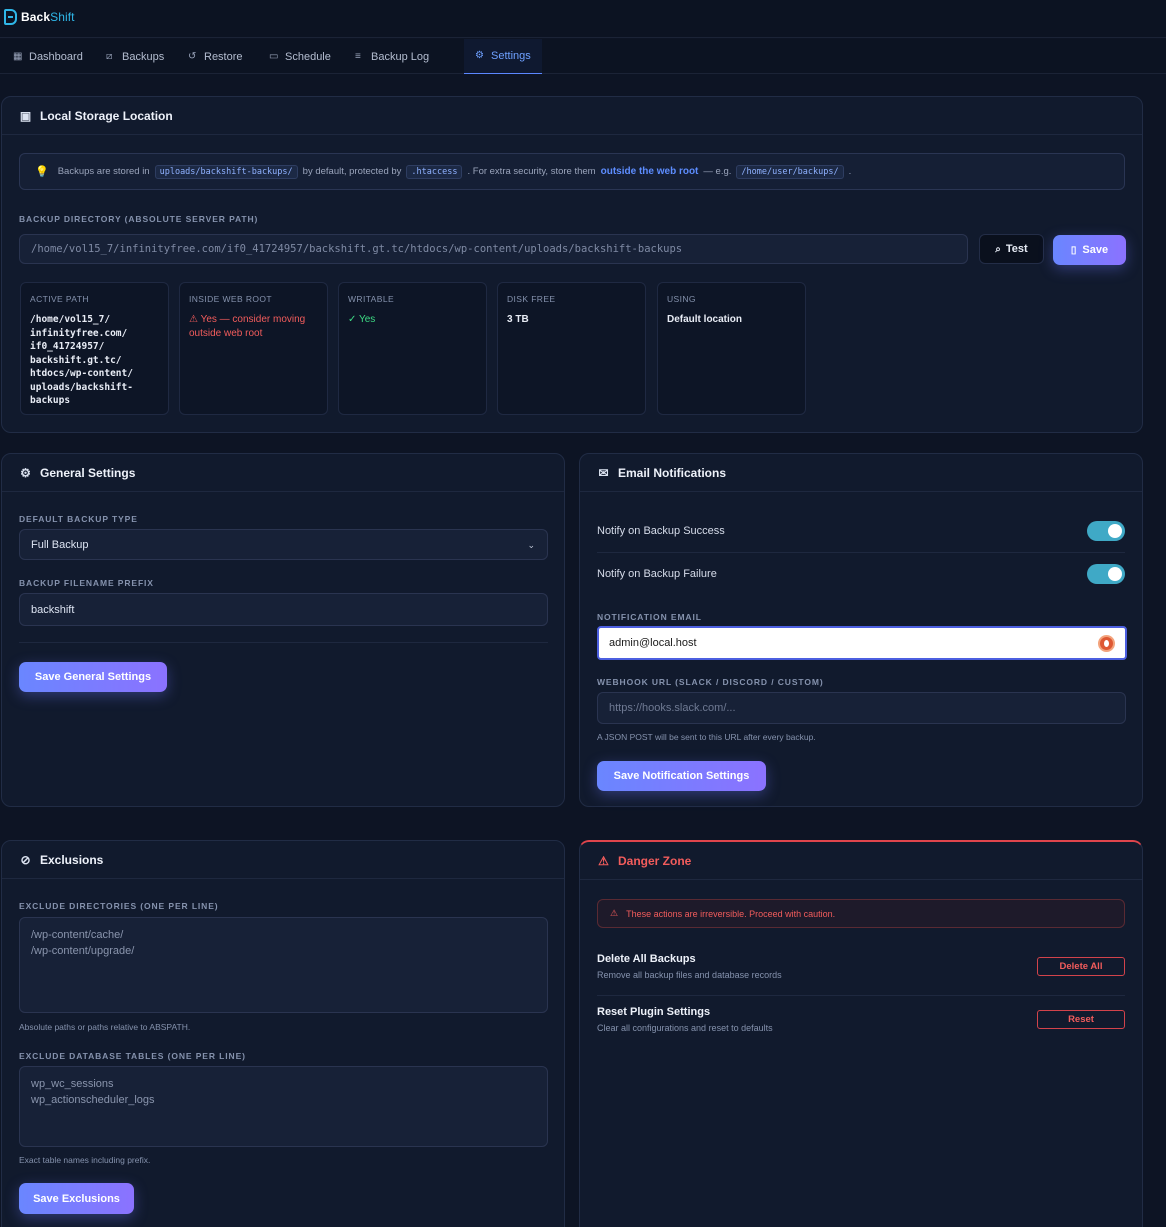 The height and width of the screenshot is (1227, 1166). Describe the element at coordinates (1073, 250) in the screenshot. I see `bookmark-icon: ▯` at that location.